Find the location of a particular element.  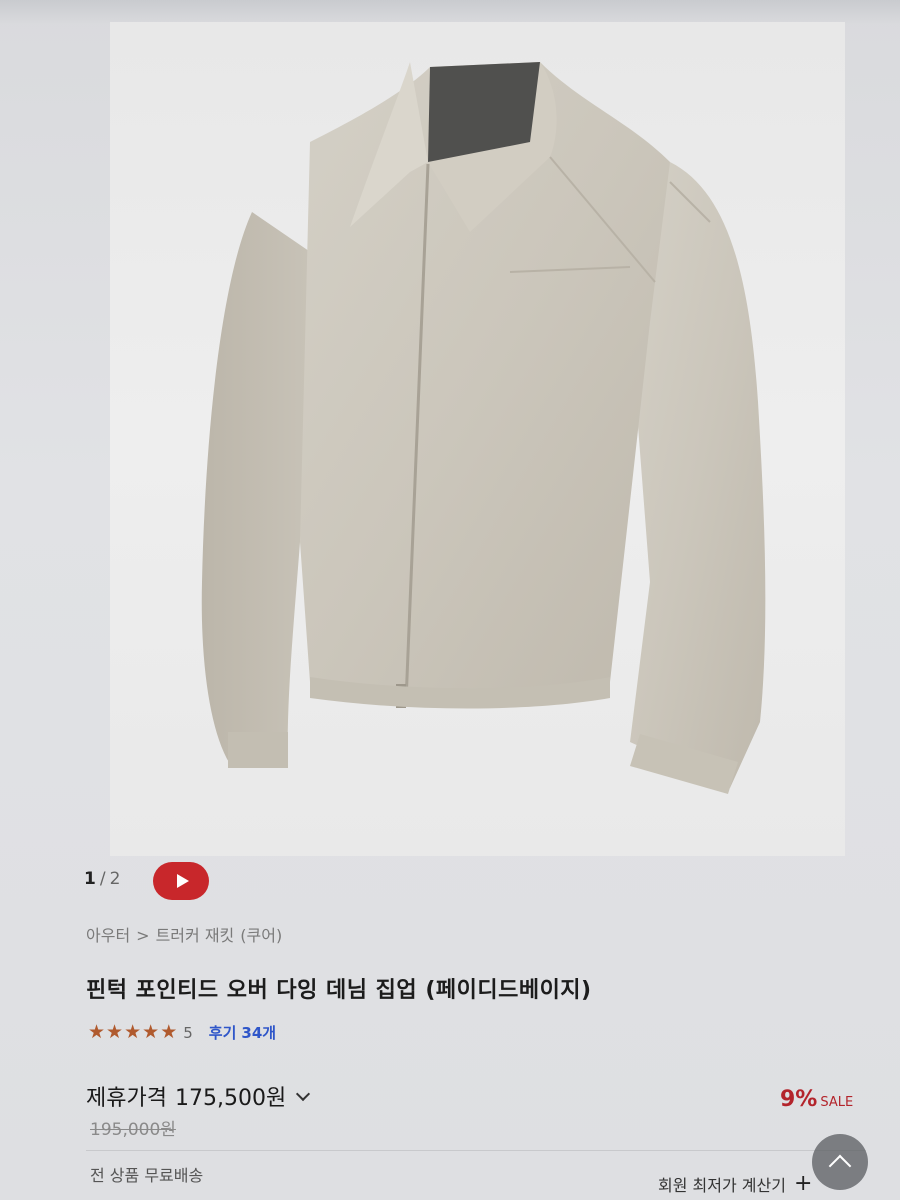

price-label: 제휴가격 is located at coordinates (126, 1098).